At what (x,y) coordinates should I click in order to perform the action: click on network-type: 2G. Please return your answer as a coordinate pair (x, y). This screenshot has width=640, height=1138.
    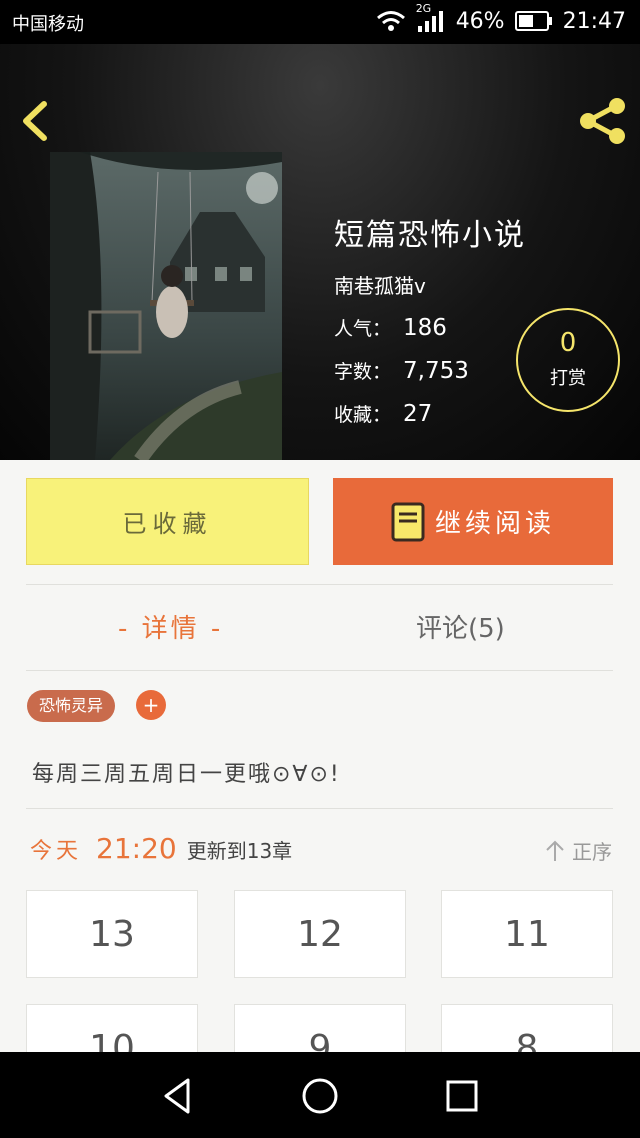
    Looking at the image, I should click on (423, 8).